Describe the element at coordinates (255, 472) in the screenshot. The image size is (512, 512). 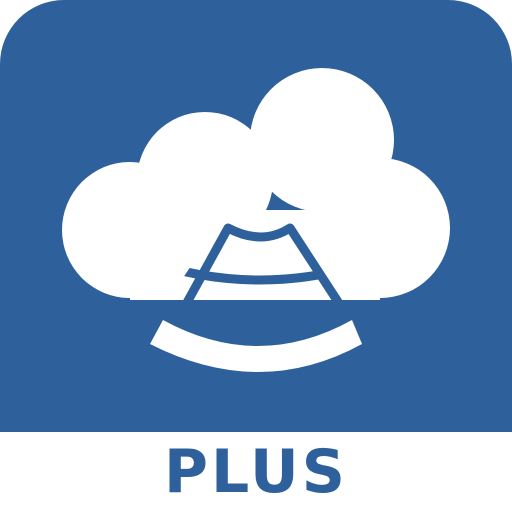
I see `plus-label: PLUS` at that location.